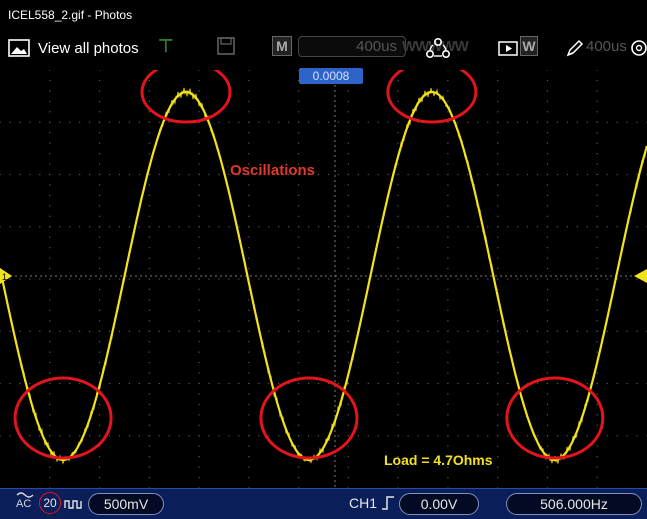  I want to click on timebase-display: 400us, so click(352, 46).